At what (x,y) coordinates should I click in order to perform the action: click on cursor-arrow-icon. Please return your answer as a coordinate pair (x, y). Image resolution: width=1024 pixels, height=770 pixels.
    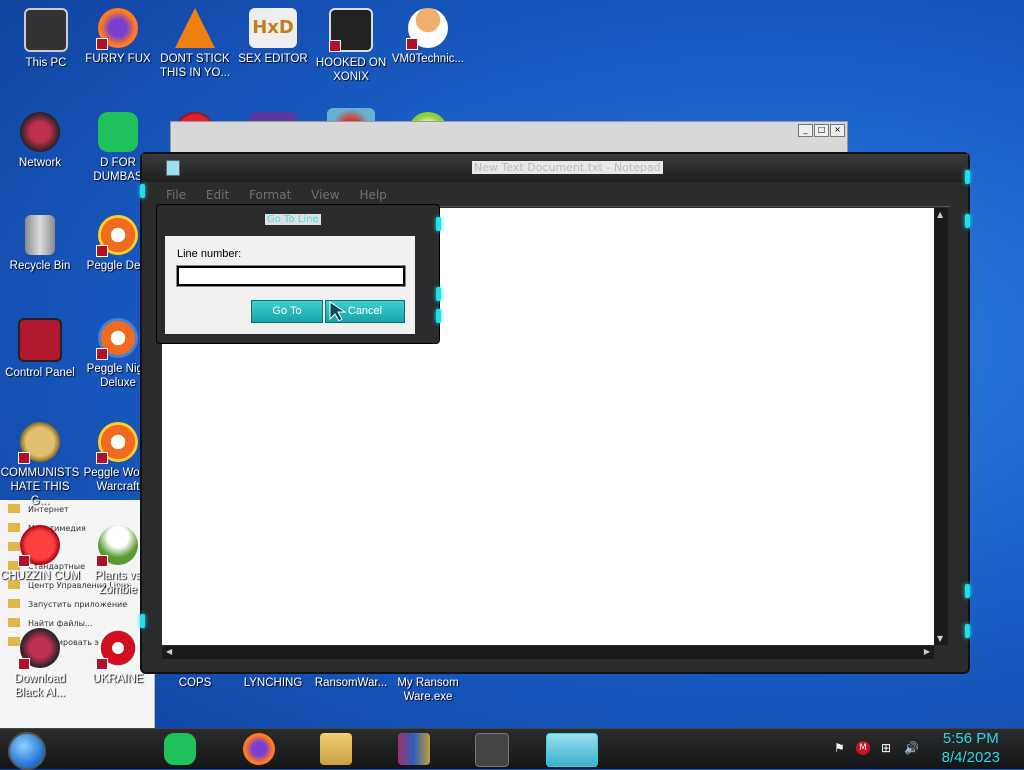
    Looking at the image, I should click on (338, 311).